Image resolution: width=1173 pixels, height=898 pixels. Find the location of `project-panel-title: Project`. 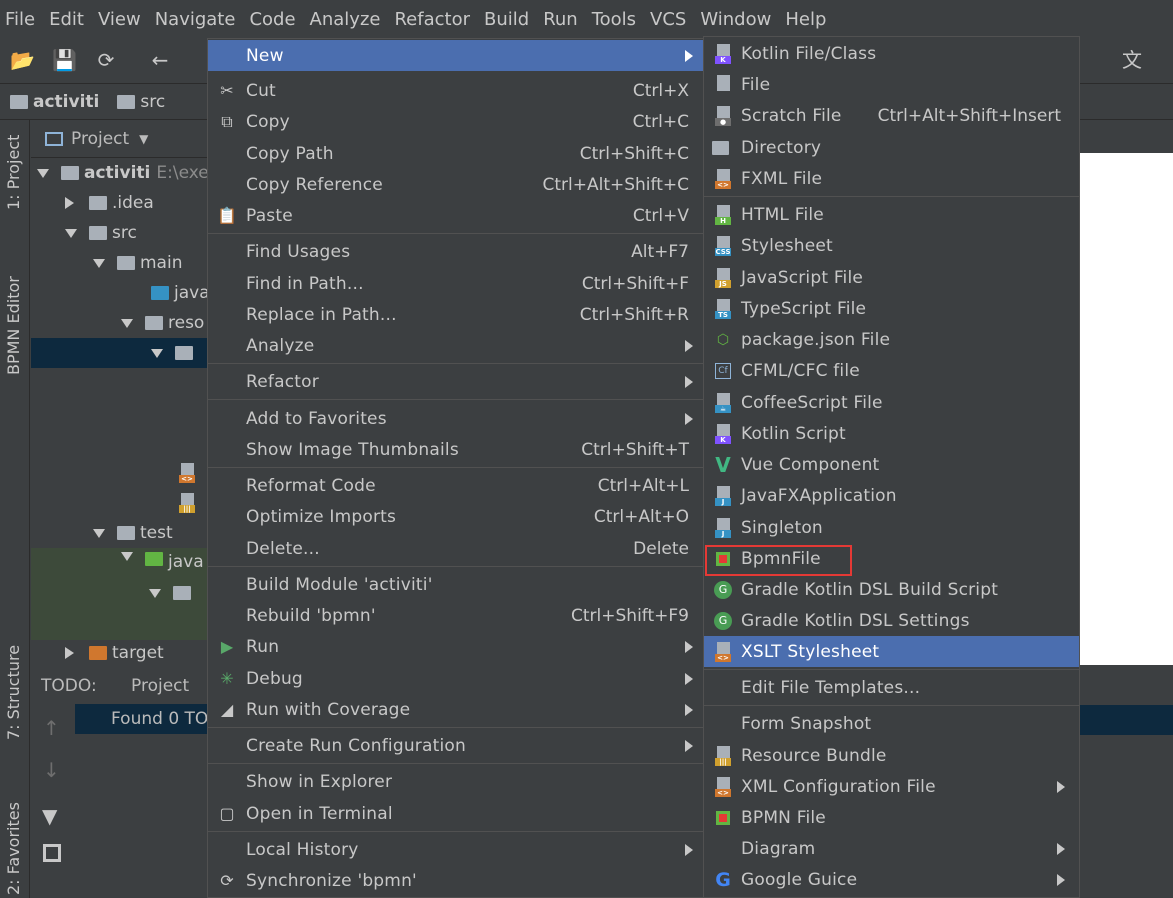

project-panel-title: Project is located at coordinates (100, 139).